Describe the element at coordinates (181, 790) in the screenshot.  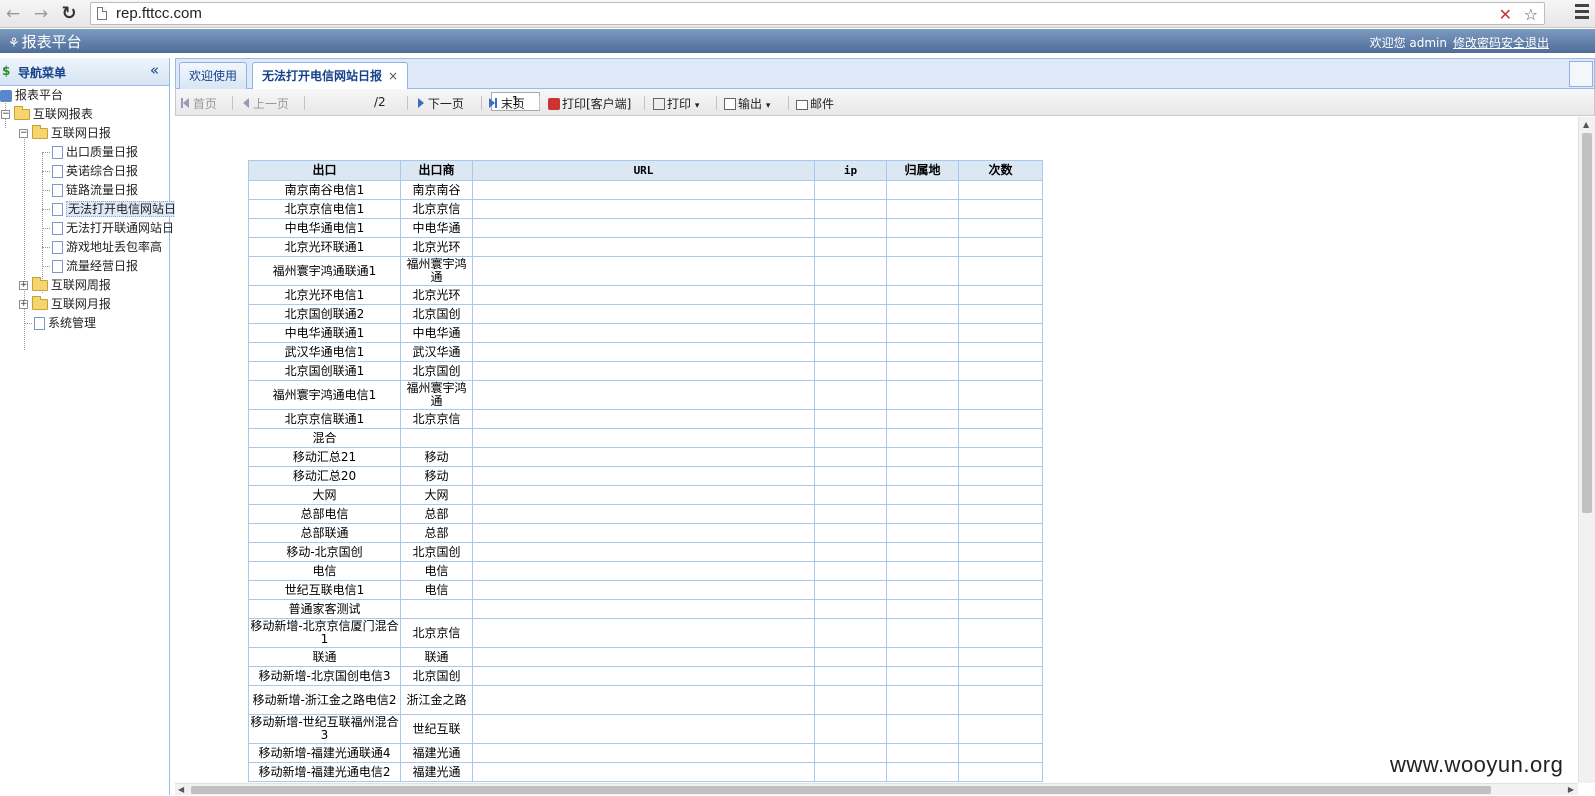
I see `scroll-left-icon: ◀` at that location.